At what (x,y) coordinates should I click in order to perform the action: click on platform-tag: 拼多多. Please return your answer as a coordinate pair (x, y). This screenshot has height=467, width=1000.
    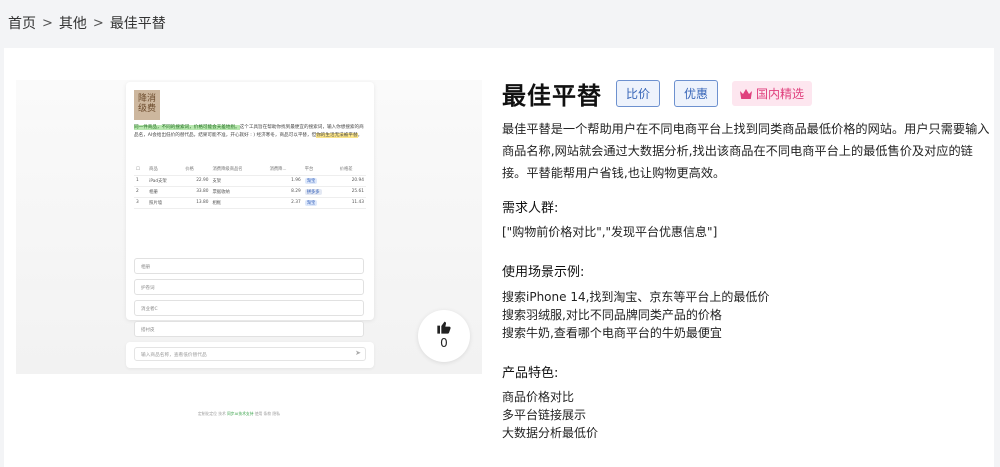
    Looking at the image, I should click on (313, 191).